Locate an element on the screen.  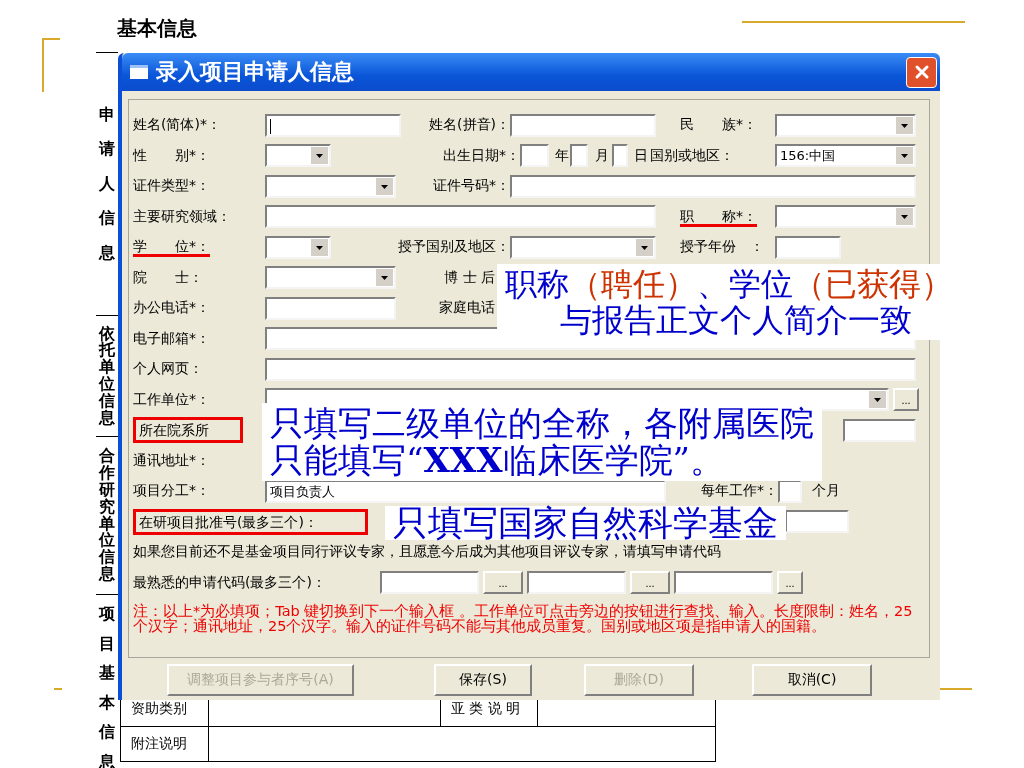
section-label: 申请人信息 is located at coordinates (107, 184).